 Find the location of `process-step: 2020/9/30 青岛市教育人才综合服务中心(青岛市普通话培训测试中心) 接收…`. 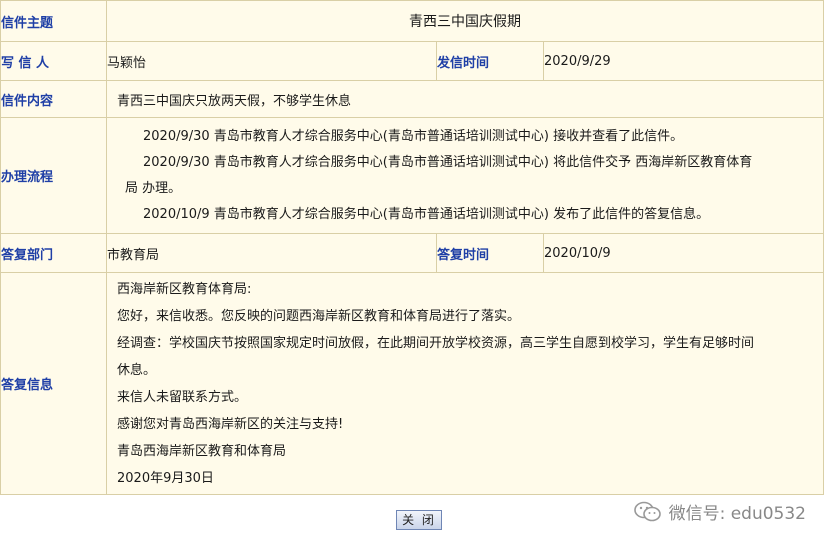

process-step: 2020/9/30 青岛市教育人才综合服务中心(青岛市普通话培训测试中心) 接收… is located at coordinates (413, 136).